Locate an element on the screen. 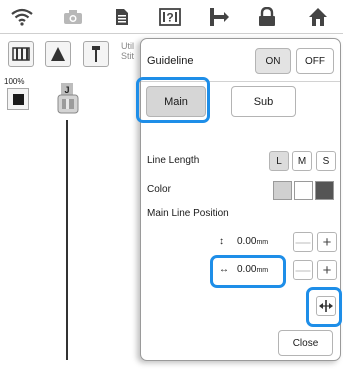 The height and width of the screenshot is (369, 343). zoom-label: 100% is located at coordinates (14, 81).